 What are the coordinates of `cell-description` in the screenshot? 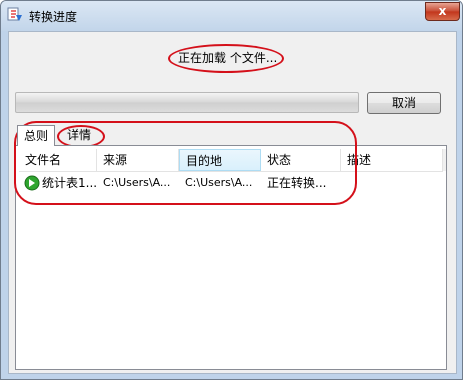 It's located at (392, 183).